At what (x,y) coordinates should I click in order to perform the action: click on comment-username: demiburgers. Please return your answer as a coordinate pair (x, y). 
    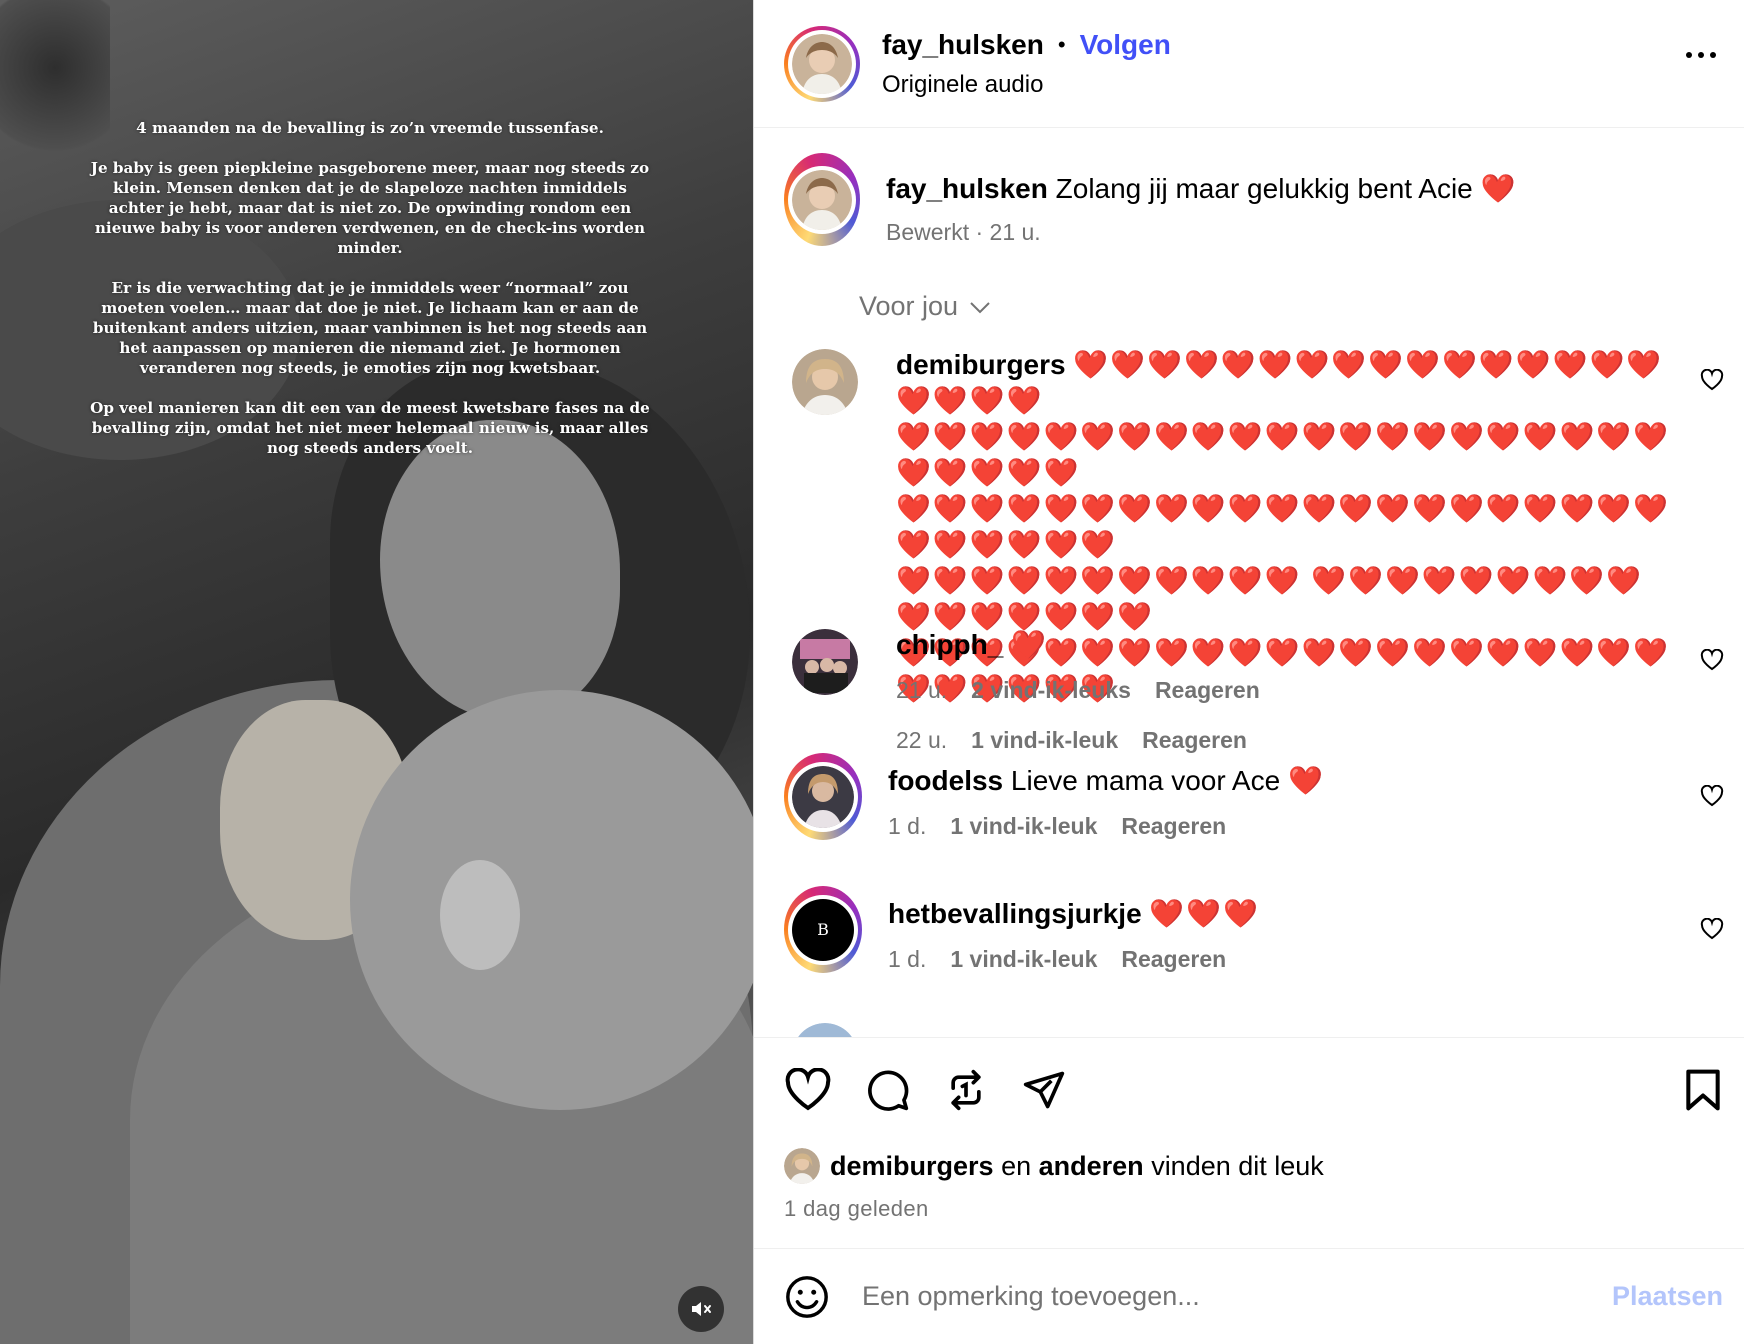
    Looking at the image, I should click on (981, 364).